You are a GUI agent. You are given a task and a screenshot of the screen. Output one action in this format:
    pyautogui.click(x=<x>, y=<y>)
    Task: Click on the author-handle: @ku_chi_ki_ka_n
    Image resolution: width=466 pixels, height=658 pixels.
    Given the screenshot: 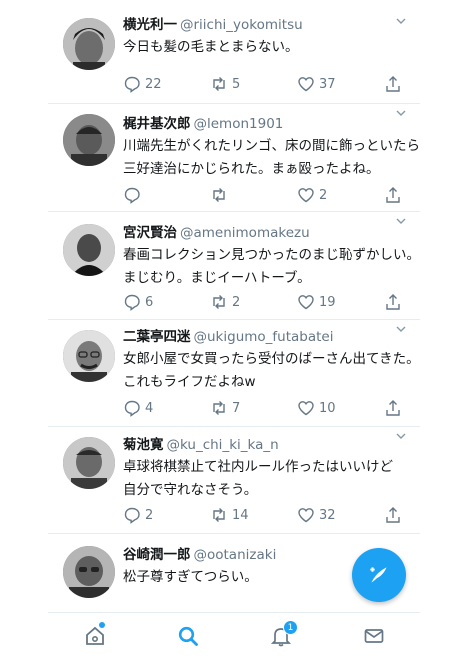 What is the action you would take?
    pyautogui.click(x=223, y=445)
    